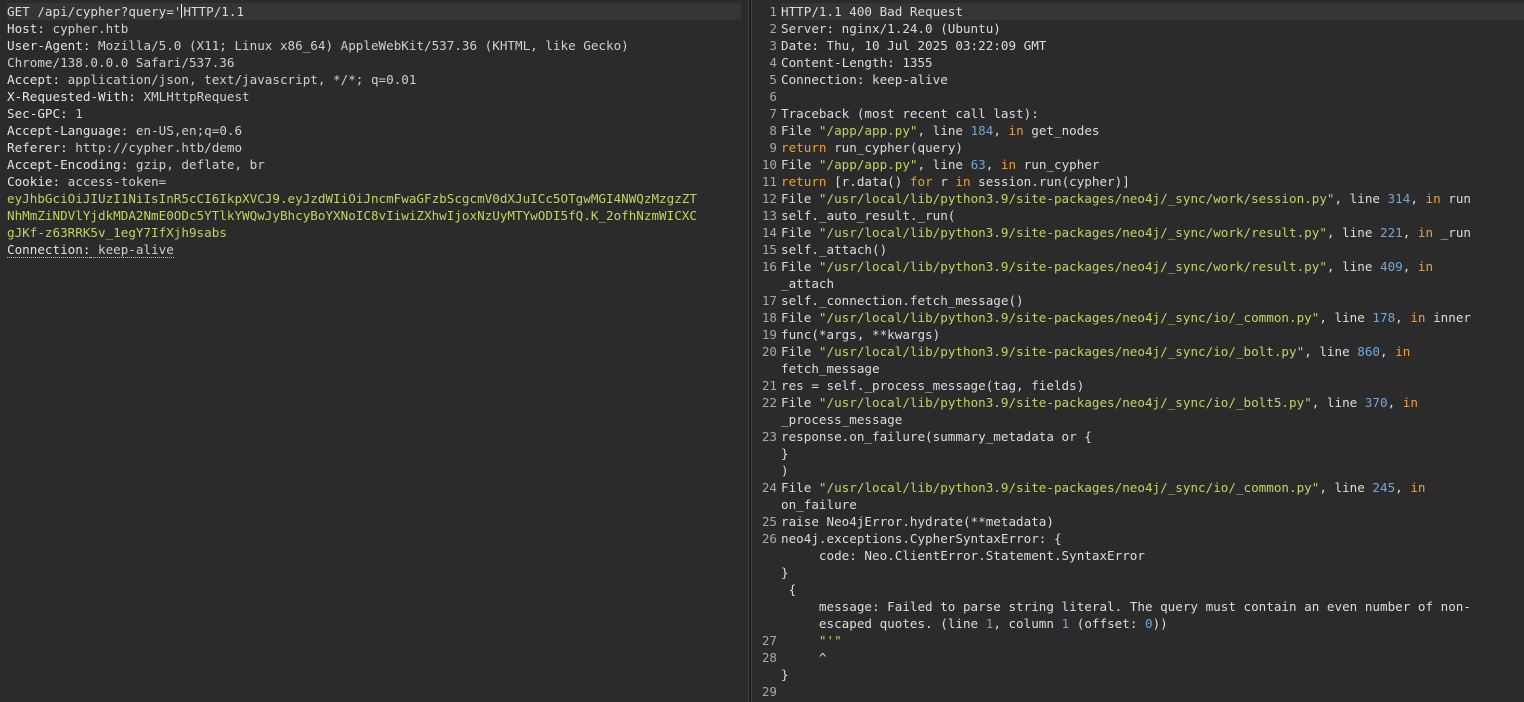 The image size is (1524, 702). I want to click on response-line: 2 Server: nginx/1.24.0 (Ubuntu), so click(1138, 28).